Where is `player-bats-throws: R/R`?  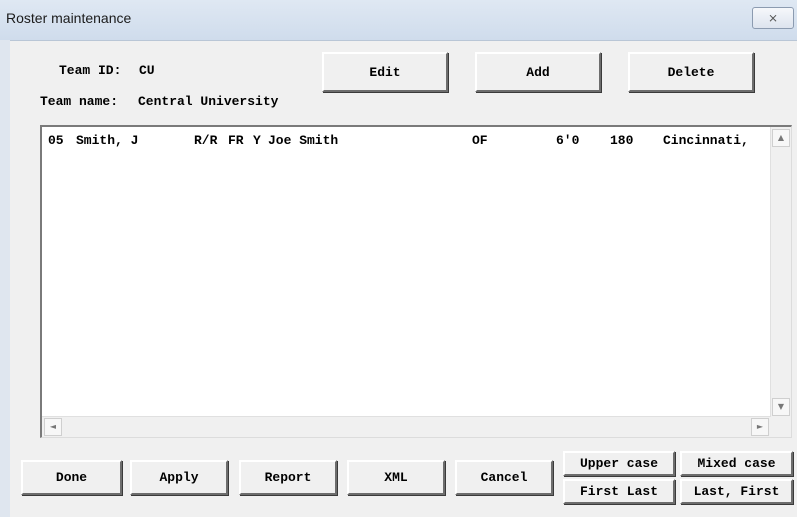
player-bats-throws: R/R is located at coordinates (206, 140).